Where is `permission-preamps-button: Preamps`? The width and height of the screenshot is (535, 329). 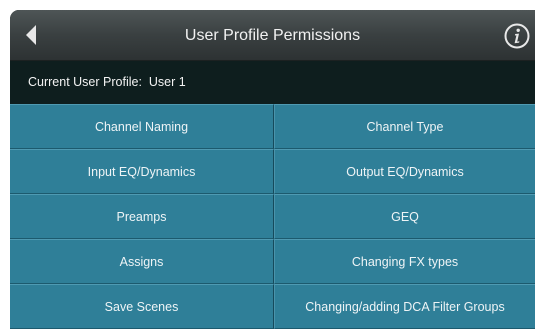
permission-preamps-button: Preamps is located at coordinates (142, 216).